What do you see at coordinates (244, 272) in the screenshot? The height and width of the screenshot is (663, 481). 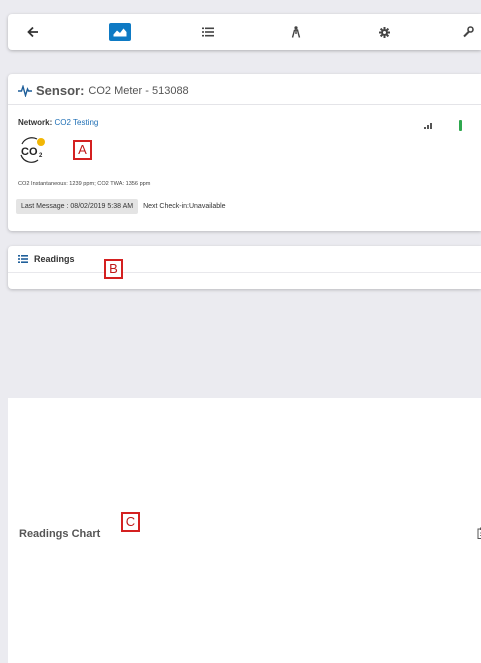 I see `readings-divider` at bounding box center [244, 272].